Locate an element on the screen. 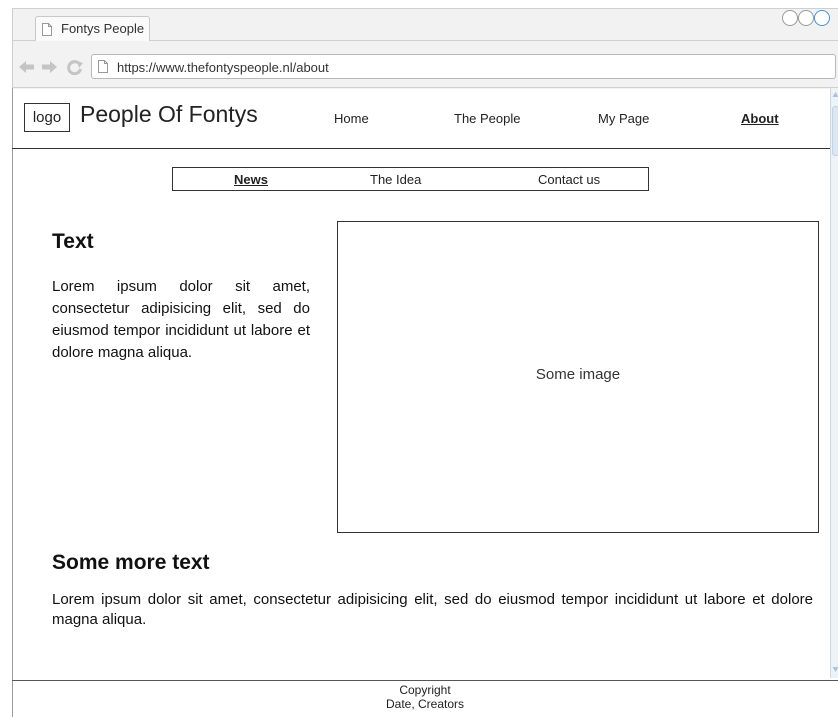 The image size is (838, 717). footer-copyright: Copyright is located at coordinates (425, 690).